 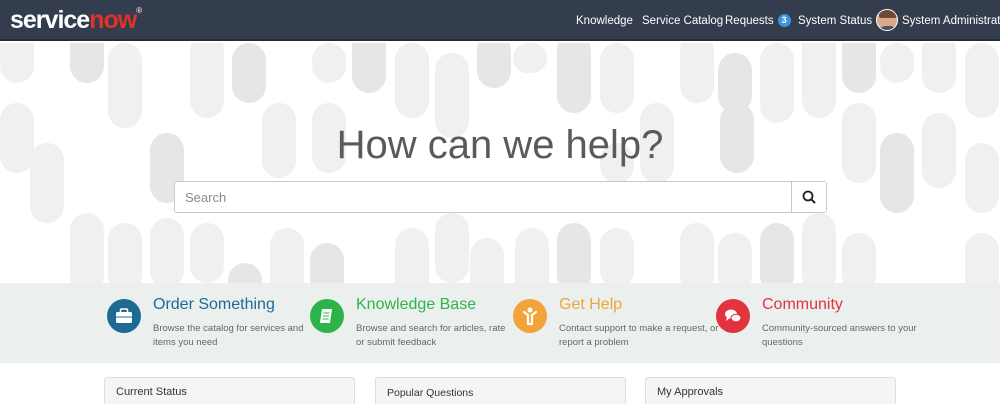 What do you see at coordinates (327, 316) in the screenshot?
I see `book-icon` at bounding box center [327, 316].